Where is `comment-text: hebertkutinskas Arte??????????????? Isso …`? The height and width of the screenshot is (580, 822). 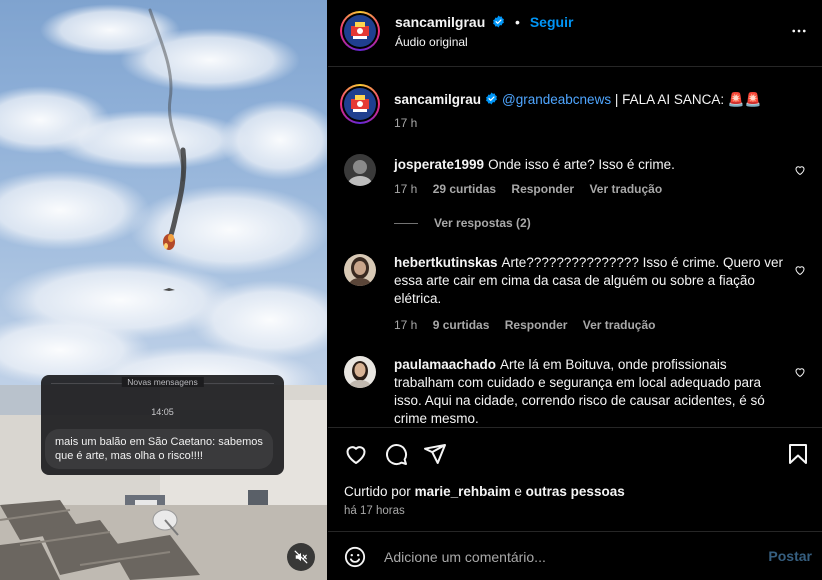 comment-text: hebertkutinskas Arte??????????????? Isso … is located at coordinates (592, 281).